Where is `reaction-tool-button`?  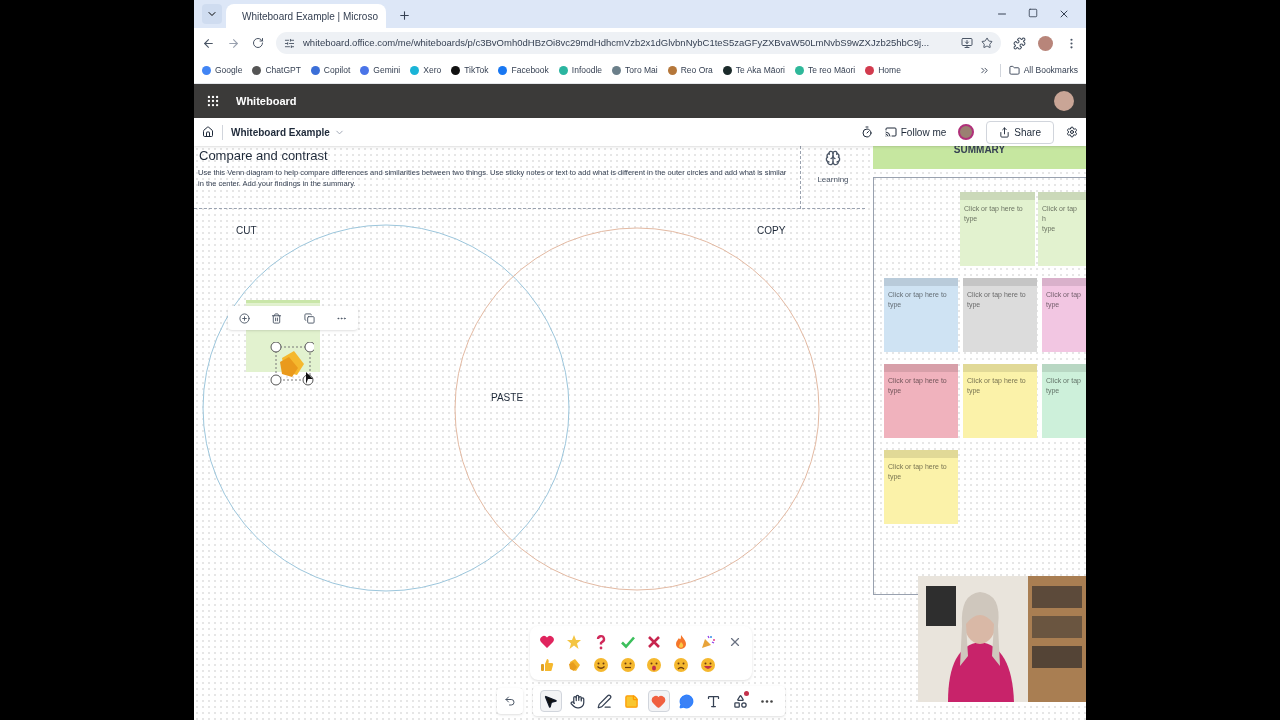
reaction-tool-button is located at coordinates (659, 701).